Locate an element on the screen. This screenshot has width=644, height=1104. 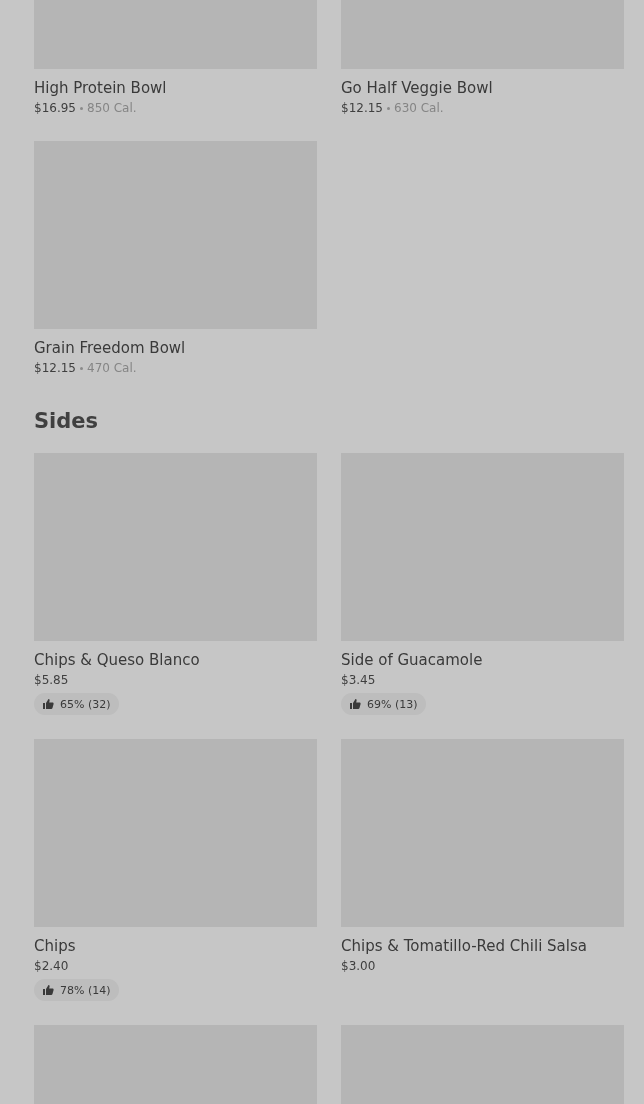
item-calories: 850 Cal. is located at coordinates (112, 108).